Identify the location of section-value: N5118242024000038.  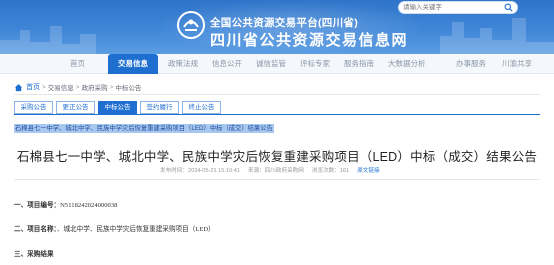
(89, 205).